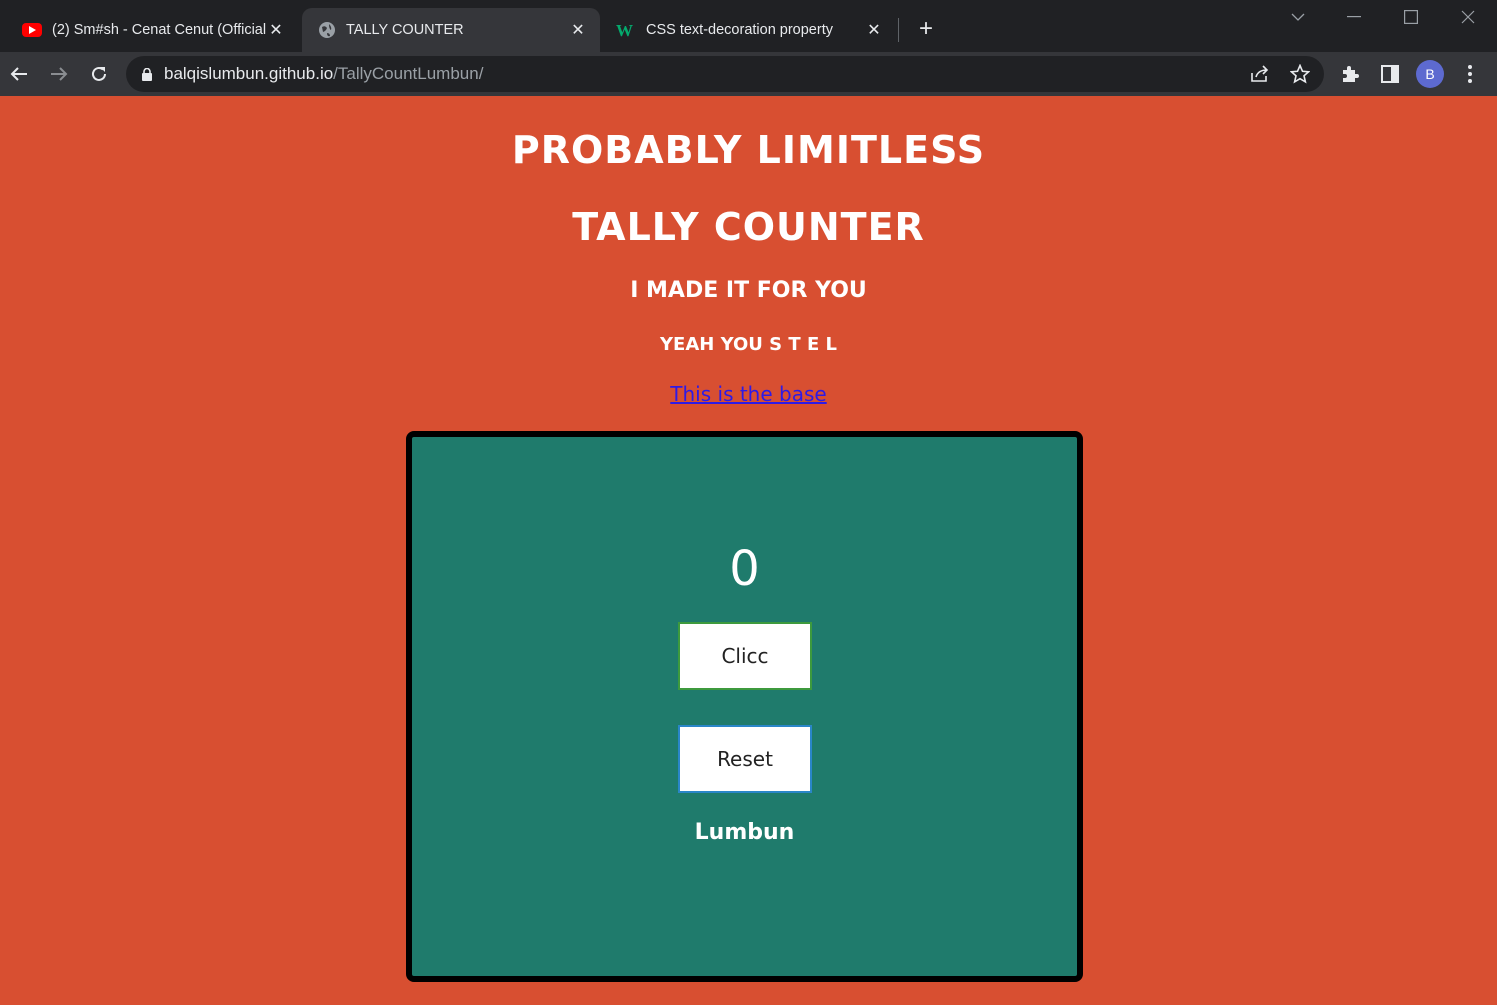 Image resolution: width=1497 pixels, height=1005 pixels. I want to click on url-text: balqislumbun.github.io/TallyCountLumbun/, so click(323, 74).